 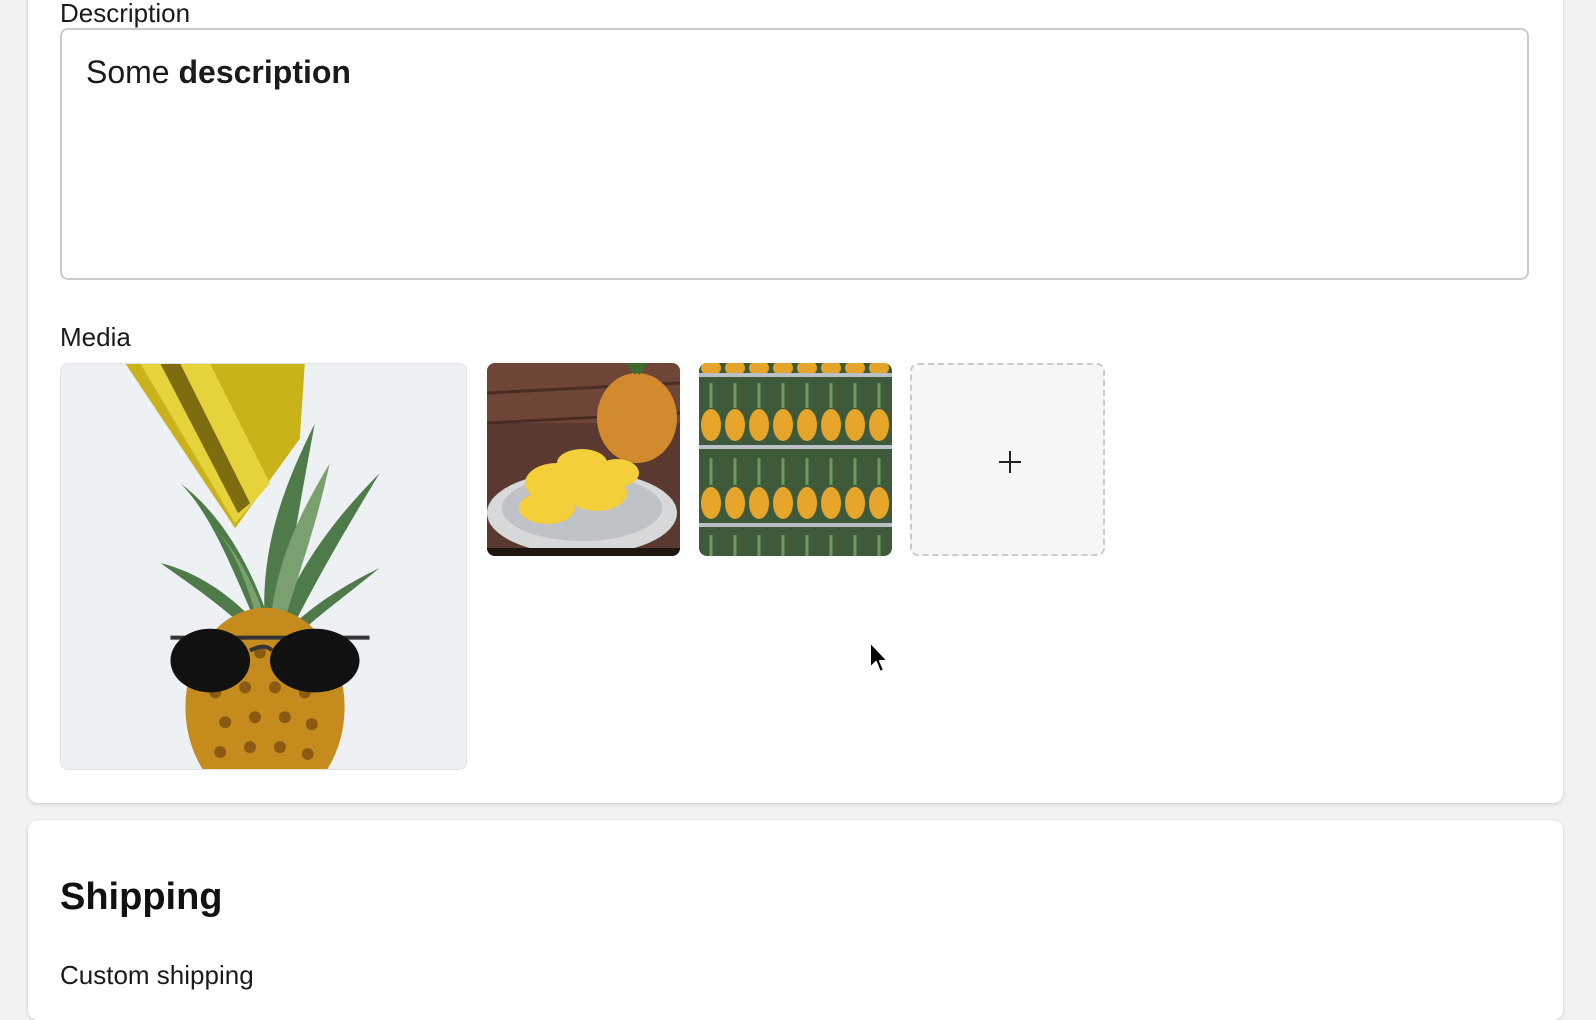 I want to click on custom-shipping-label: Custom shipping, so click(x=157, y=975).